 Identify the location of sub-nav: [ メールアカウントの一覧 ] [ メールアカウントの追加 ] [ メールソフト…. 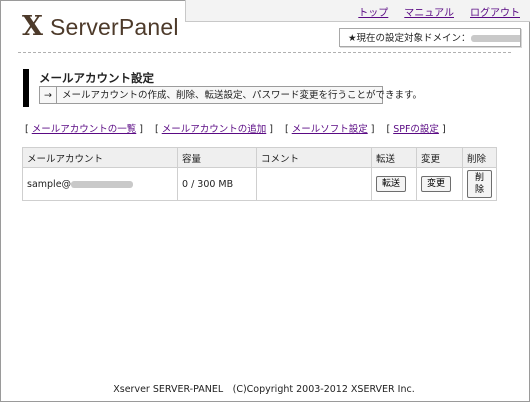
(235, 128).